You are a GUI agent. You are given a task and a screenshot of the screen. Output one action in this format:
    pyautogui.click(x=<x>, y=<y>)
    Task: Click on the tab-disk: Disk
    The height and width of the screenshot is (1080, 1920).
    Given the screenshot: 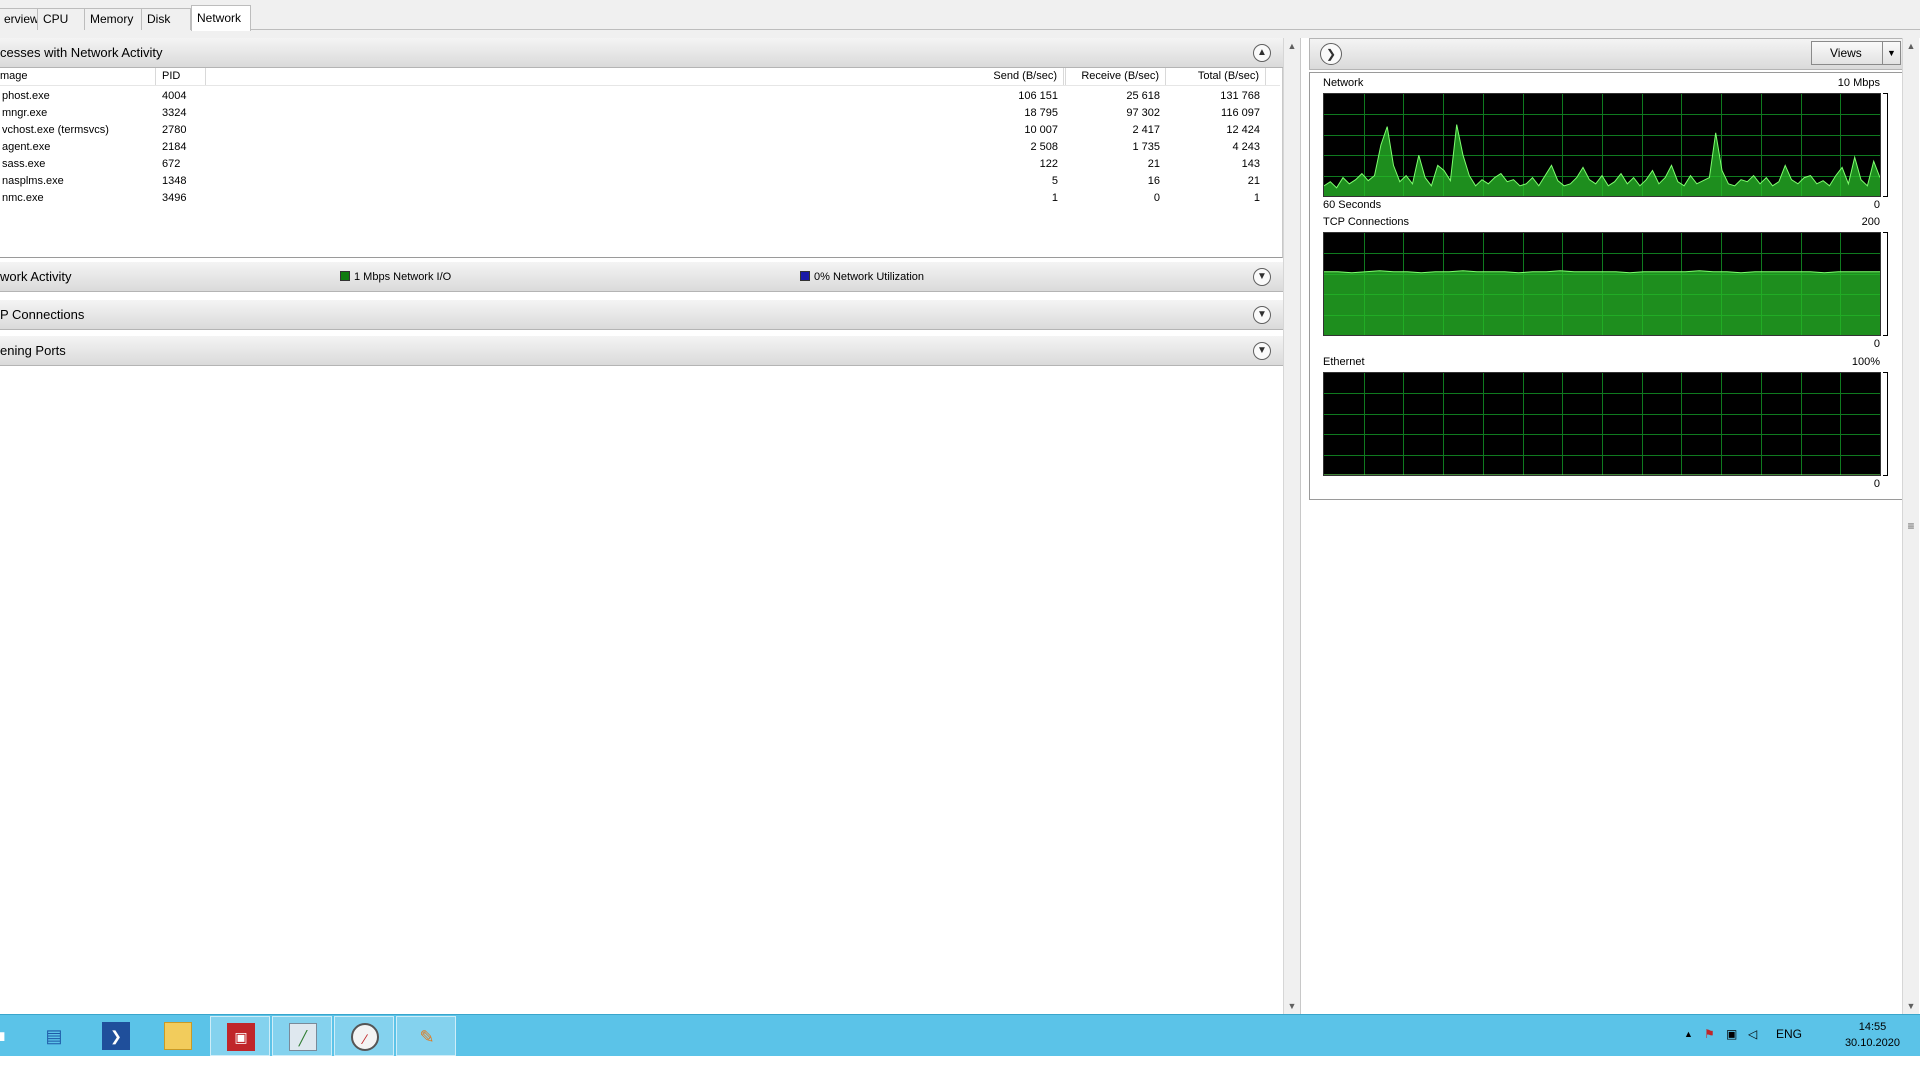 What is the action you would take?
    pyautogui.click(x=166, y=19)
    